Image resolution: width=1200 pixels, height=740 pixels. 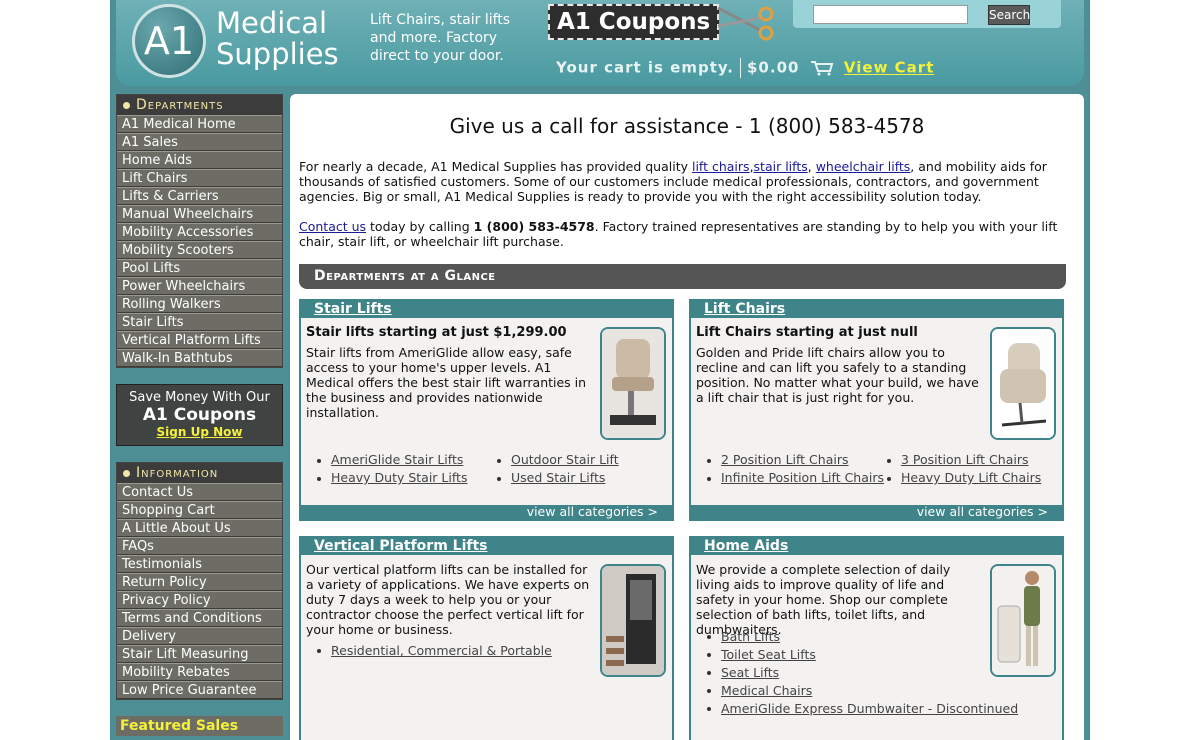 I want to click on dept-item: A1 Medical Home, so click(x=199, y=124).